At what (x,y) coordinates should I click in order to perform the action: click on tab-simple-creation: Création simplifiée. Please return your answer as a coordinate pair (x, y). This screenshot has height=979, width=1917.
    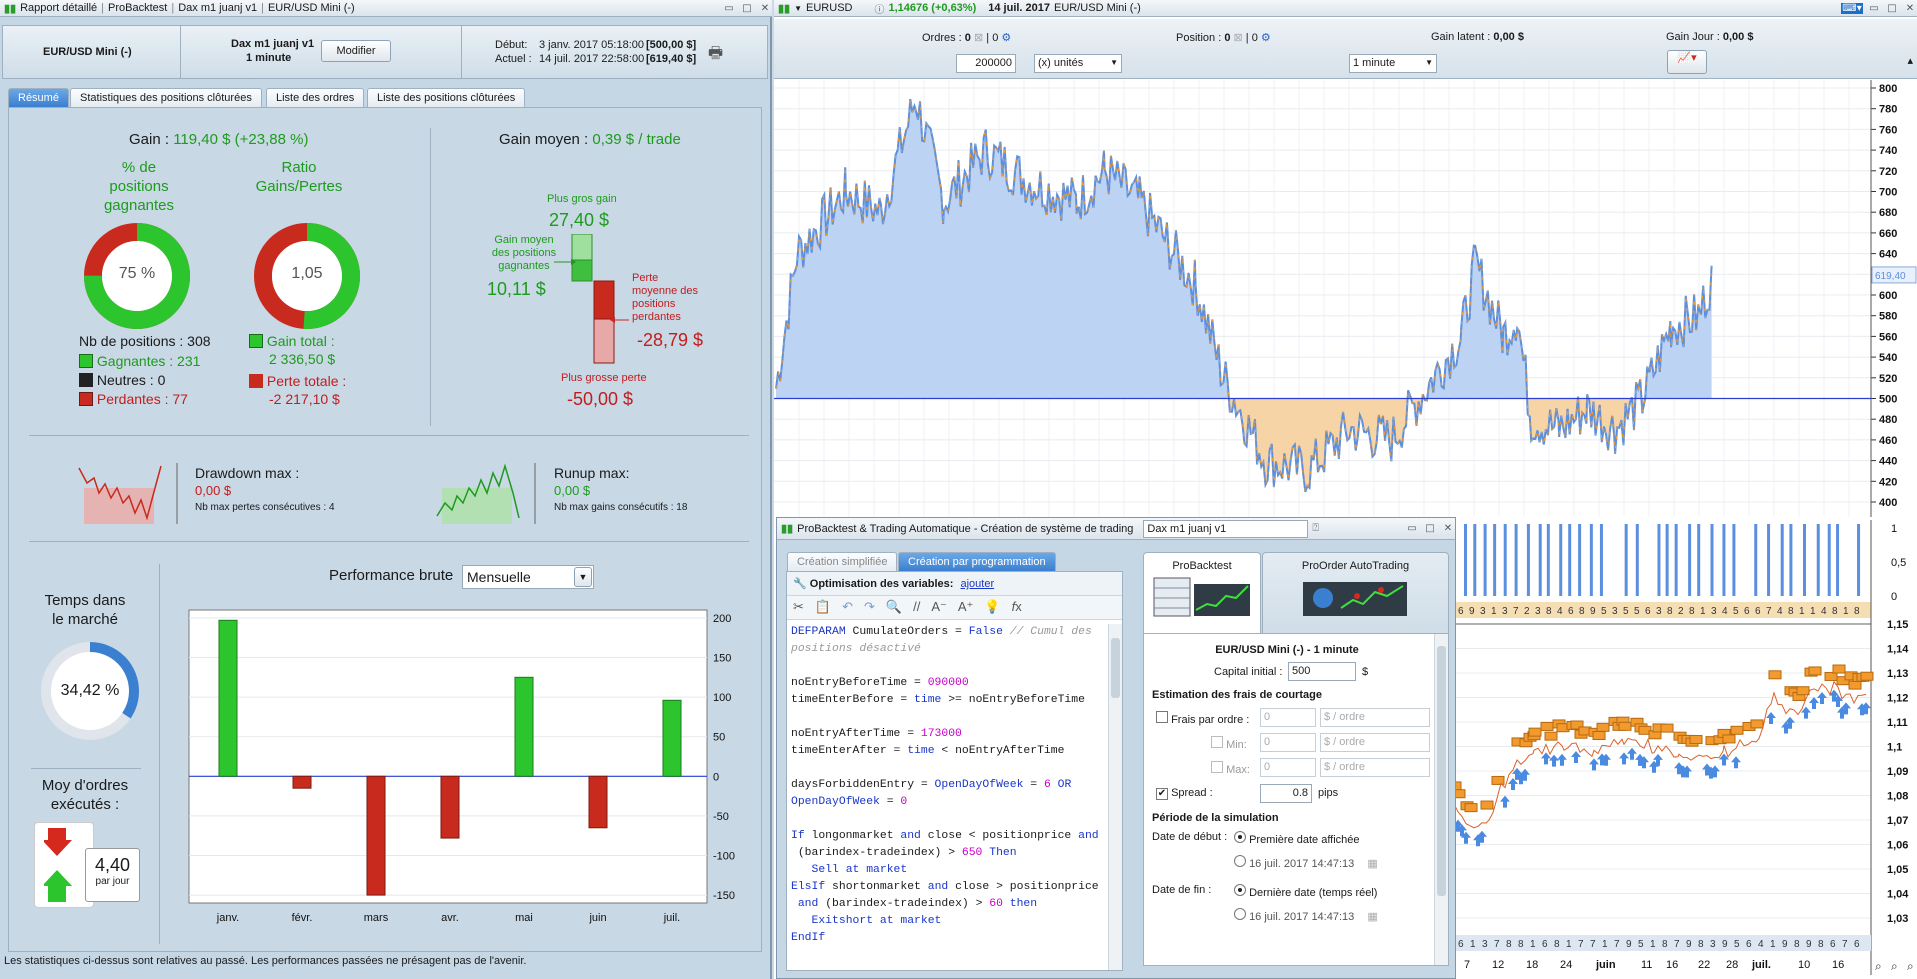
    Looking at the image, I should click on (842, 561).